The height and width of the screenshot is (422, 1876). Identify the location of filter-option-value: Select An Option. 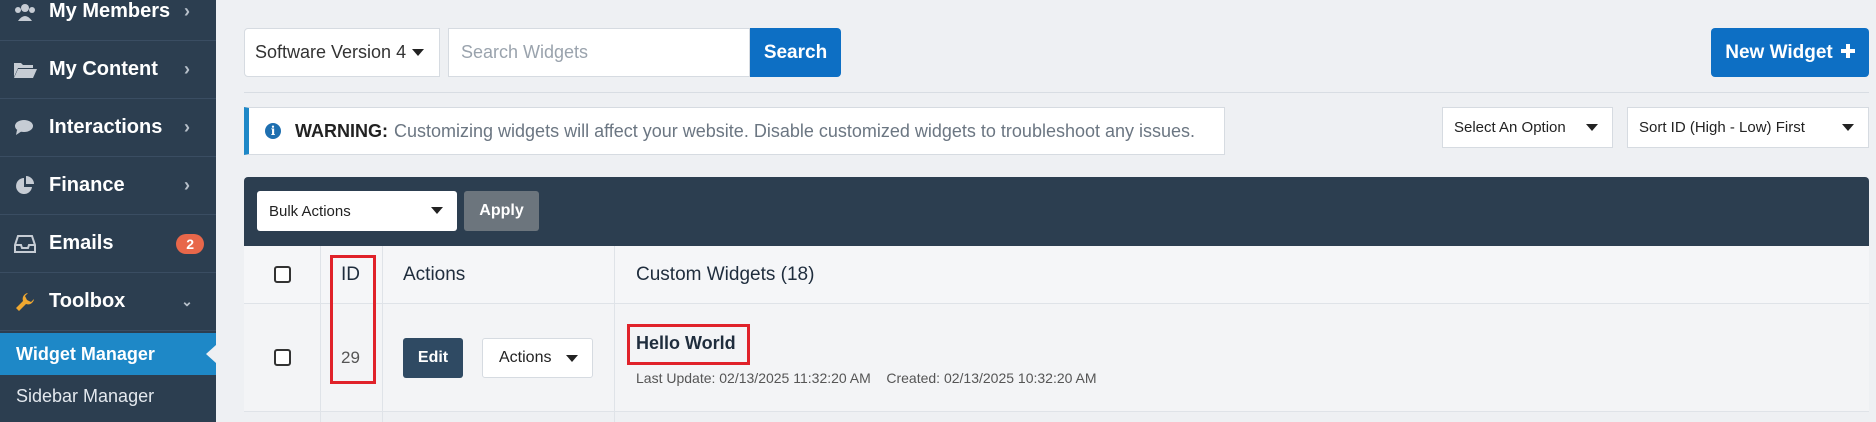
(1510, 127).